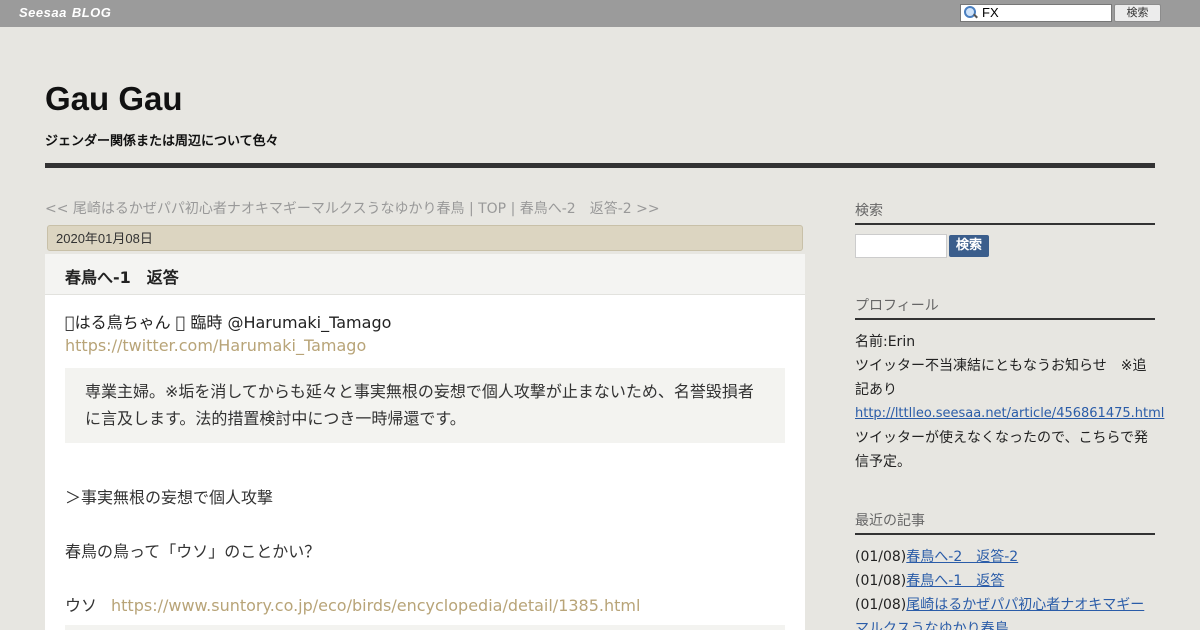 The image size is (1200, 630). Describe the element at coordinates (228, 322) in the screenshot. I see `author-line:  はる鳥ちゃん   臨時 @Harumaki_Tamago` at that location.